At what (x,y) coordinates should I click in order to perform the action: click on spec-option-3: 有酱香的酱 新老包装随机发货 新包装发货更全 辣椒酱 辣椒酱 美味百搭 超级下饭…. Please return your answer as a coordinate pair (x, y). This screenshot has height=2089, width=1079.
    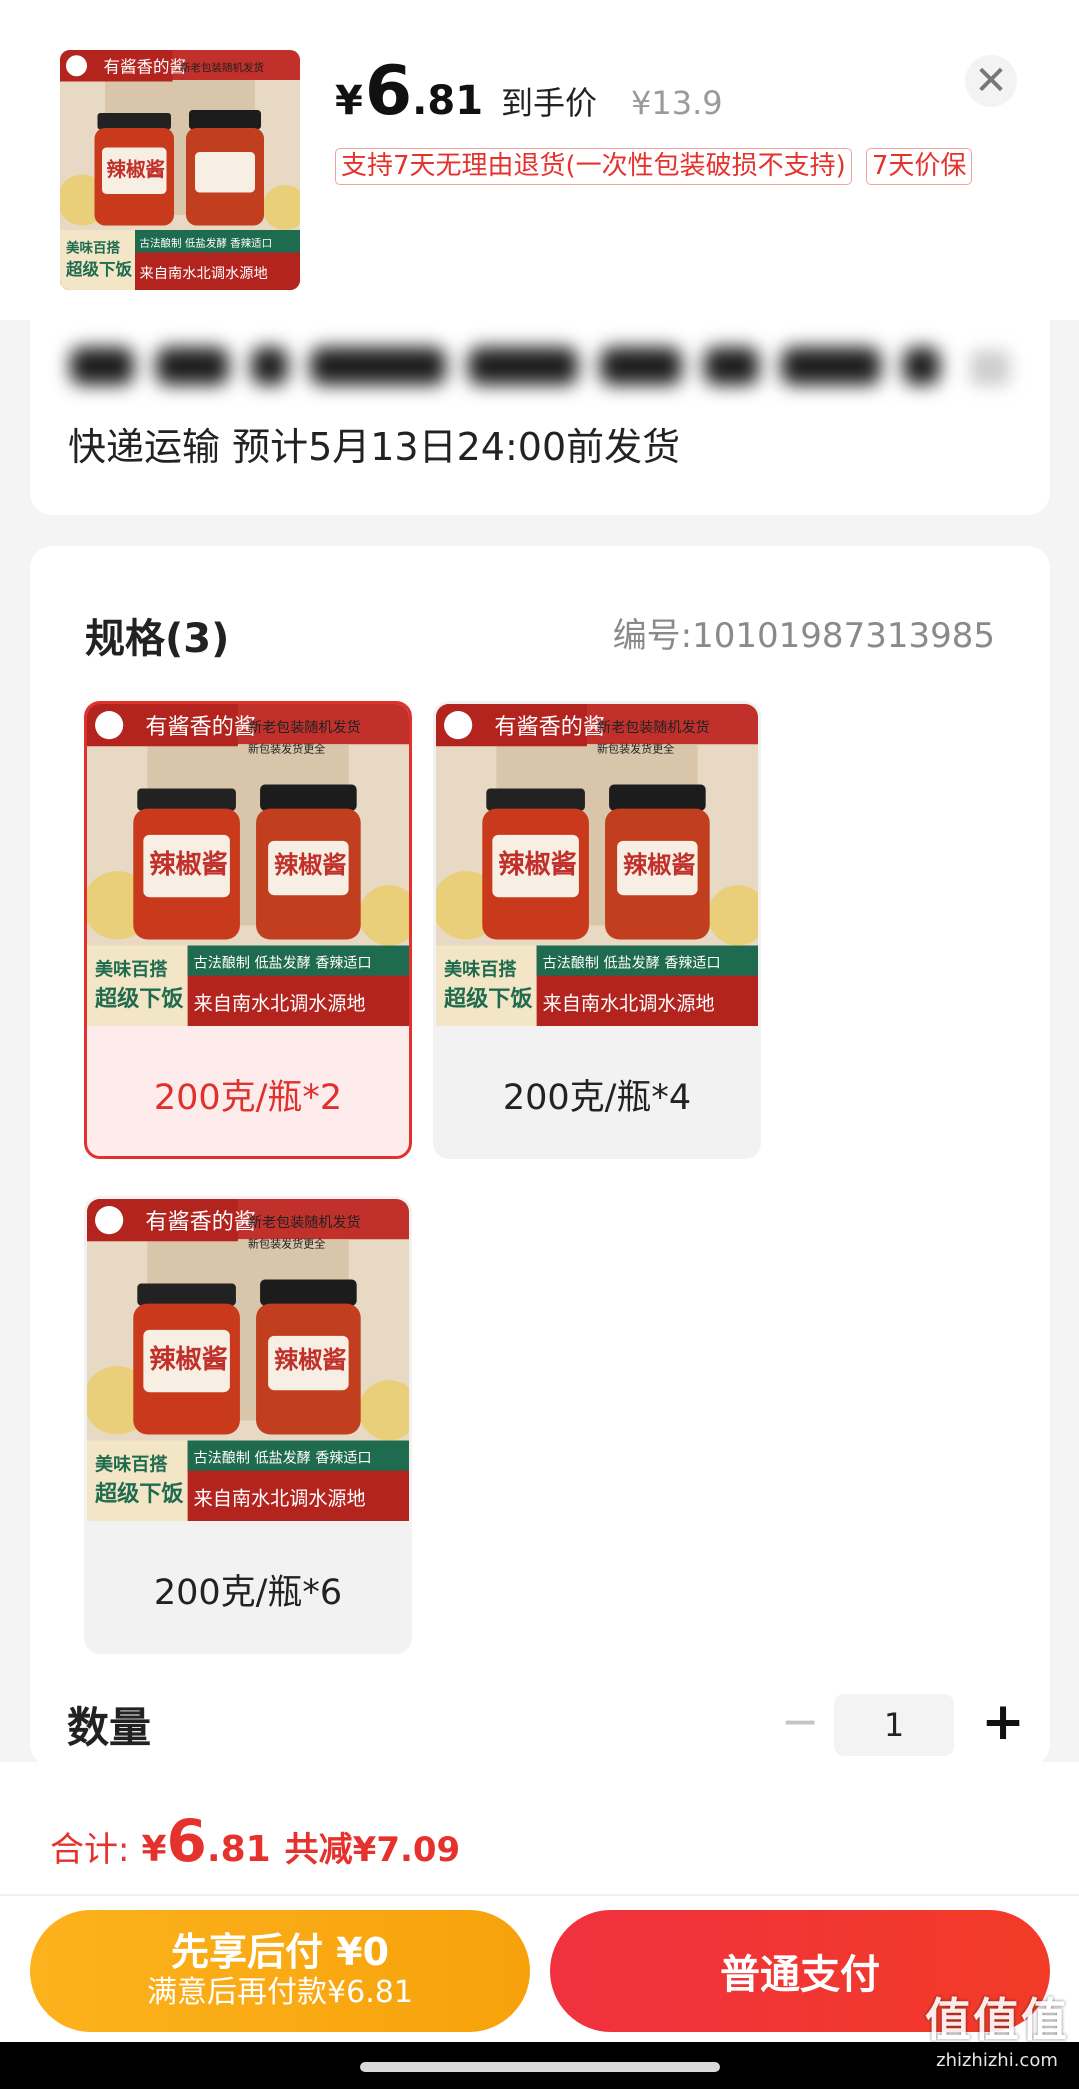
    Looking at the image, I should click on (248, 1425).